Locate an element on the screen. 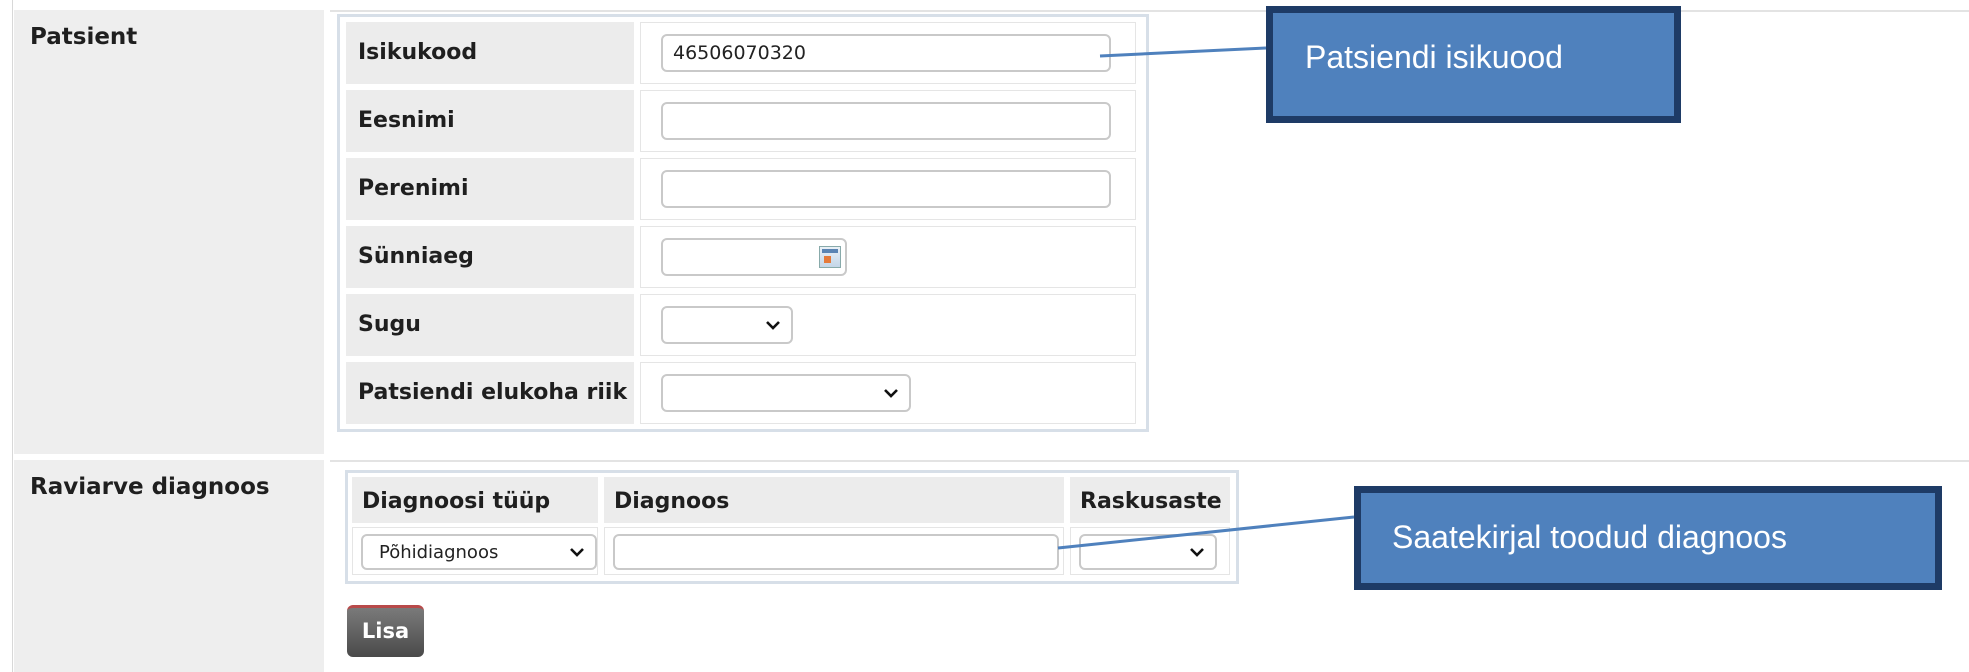 The height and width of the screenshot is (672, 1969). callout-personal-code-text: Patsiendi isikuood is located at coordinates (1434, 57).